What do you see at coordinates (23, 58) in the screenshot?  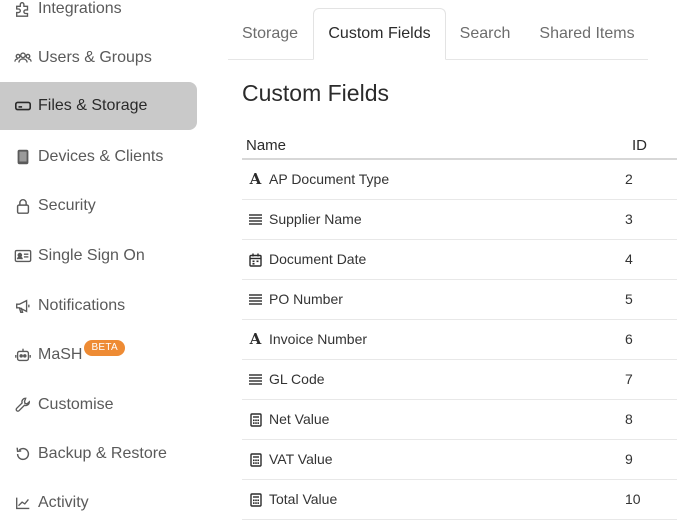 I see `users-icon` at bounding box center [23, 58].